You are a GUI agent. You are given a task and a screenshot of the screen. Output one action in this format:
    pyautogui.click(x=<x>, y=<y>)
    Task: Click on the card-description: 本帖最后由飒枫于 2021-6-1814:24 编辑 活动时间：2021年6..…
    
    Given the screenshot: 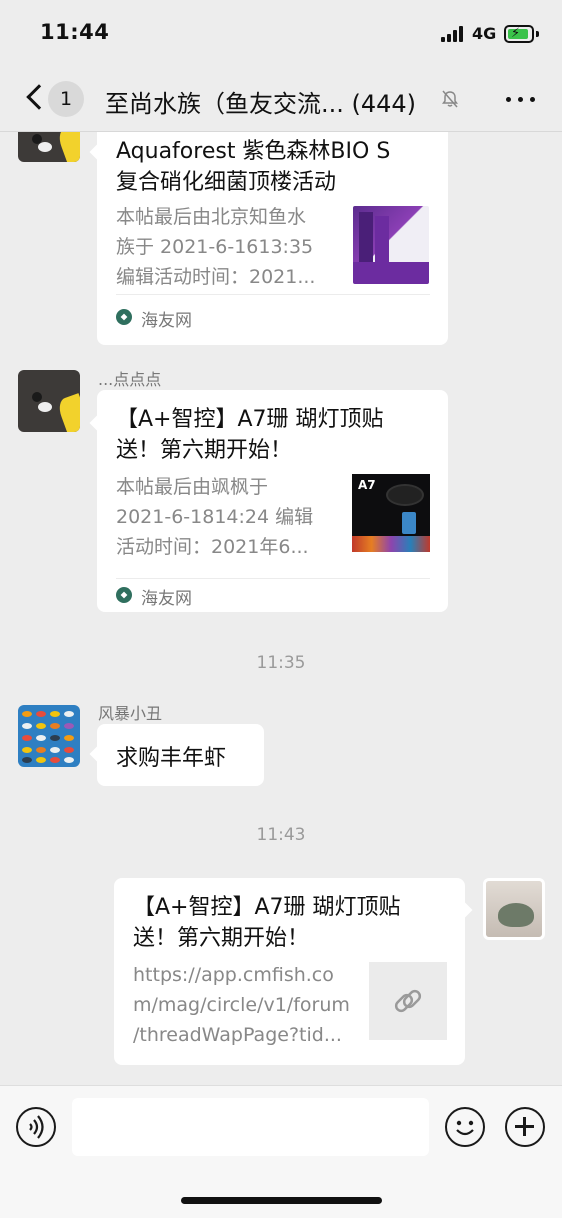 What is the action you would take?
    pyautogui.click(x=215, y=517)
    